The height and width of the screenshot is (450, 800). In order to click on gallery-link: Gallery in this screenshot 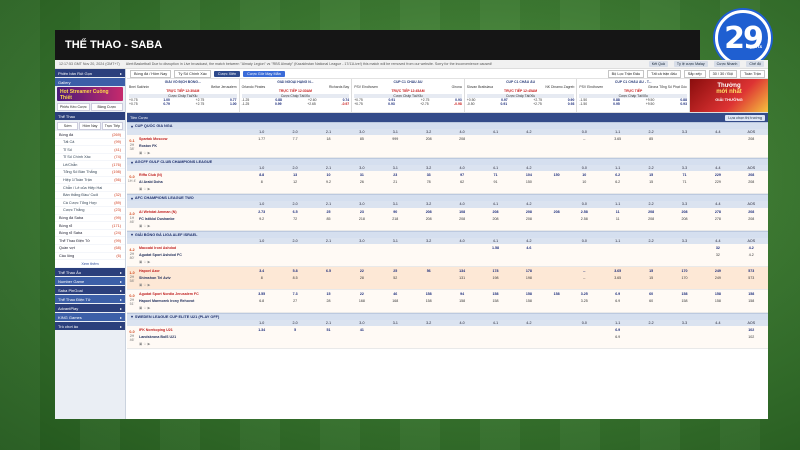, I will do `click(90, 82)`.